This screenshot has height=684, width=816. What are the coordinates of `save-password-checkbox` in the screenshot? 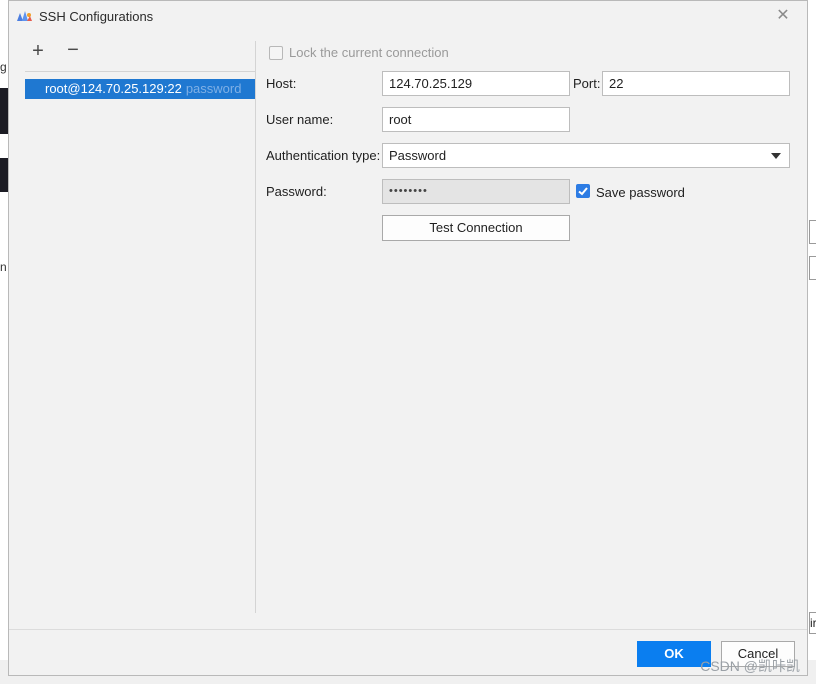 It's located at (583, 191).